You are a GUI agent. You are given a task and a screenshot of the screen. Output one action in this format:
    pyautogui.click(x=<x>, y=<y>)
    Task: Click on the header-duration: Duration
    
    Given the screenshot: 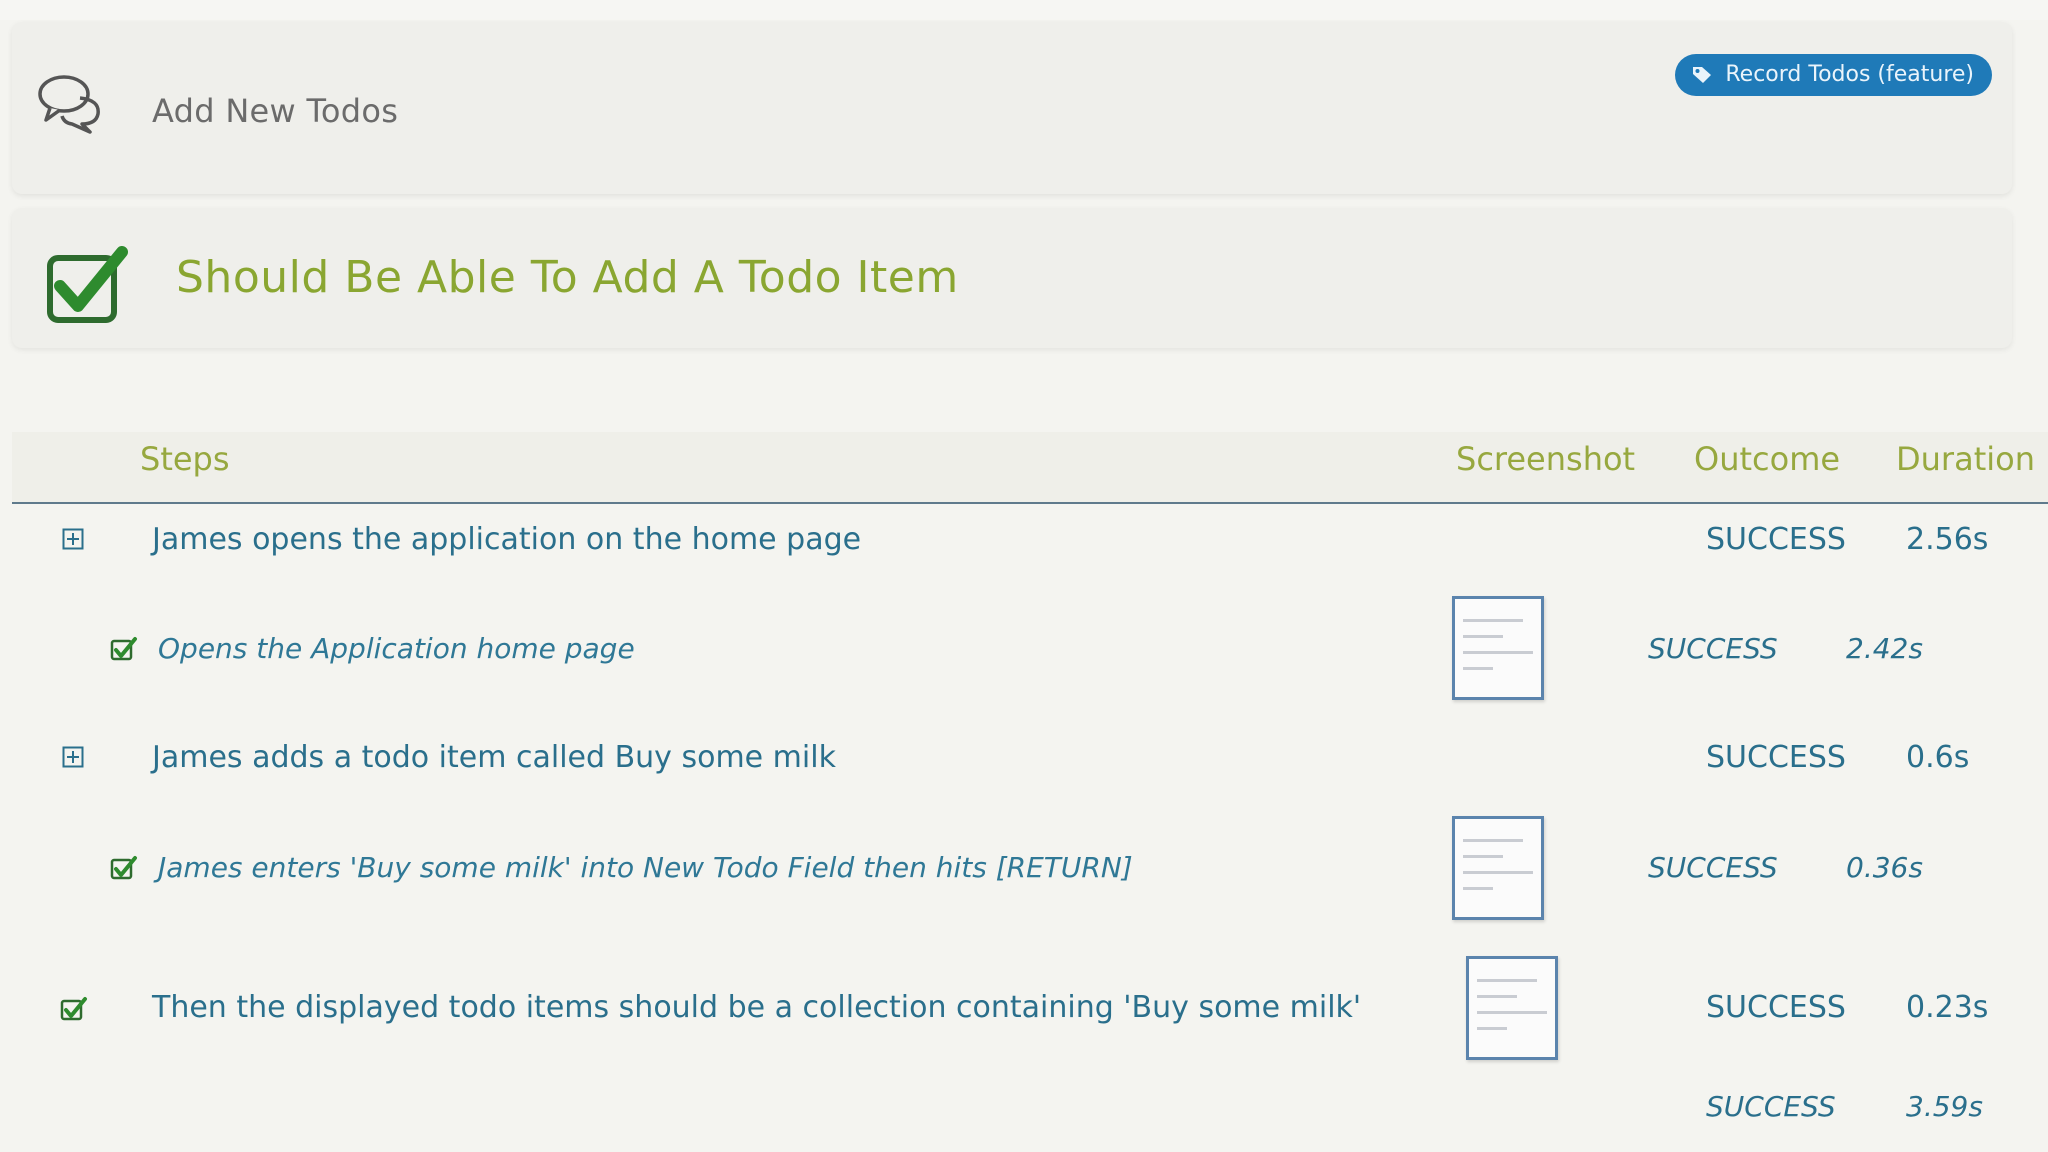 What is the action you would take?
    pyautogui.click(x=1965, y=459)
    